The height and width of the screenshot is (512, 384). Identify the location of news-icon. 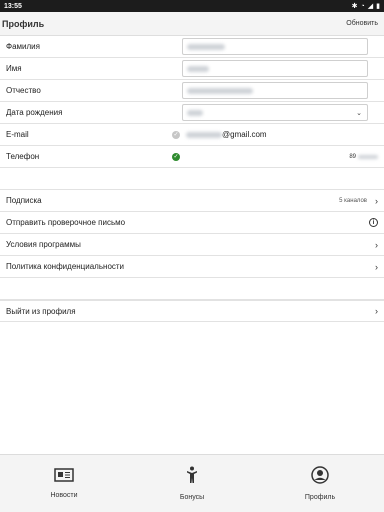
(64, 475).